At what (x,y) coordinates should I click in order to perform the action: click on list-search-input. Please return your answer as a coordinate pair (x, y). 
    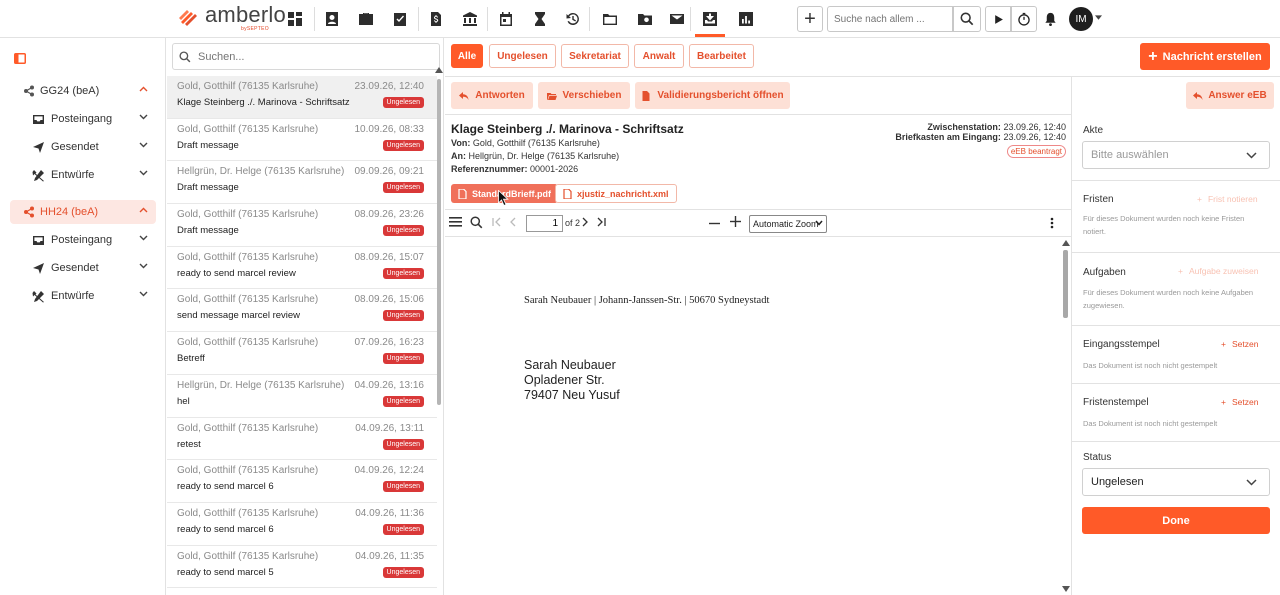
    Looking at the image, I should click on (308, 56).